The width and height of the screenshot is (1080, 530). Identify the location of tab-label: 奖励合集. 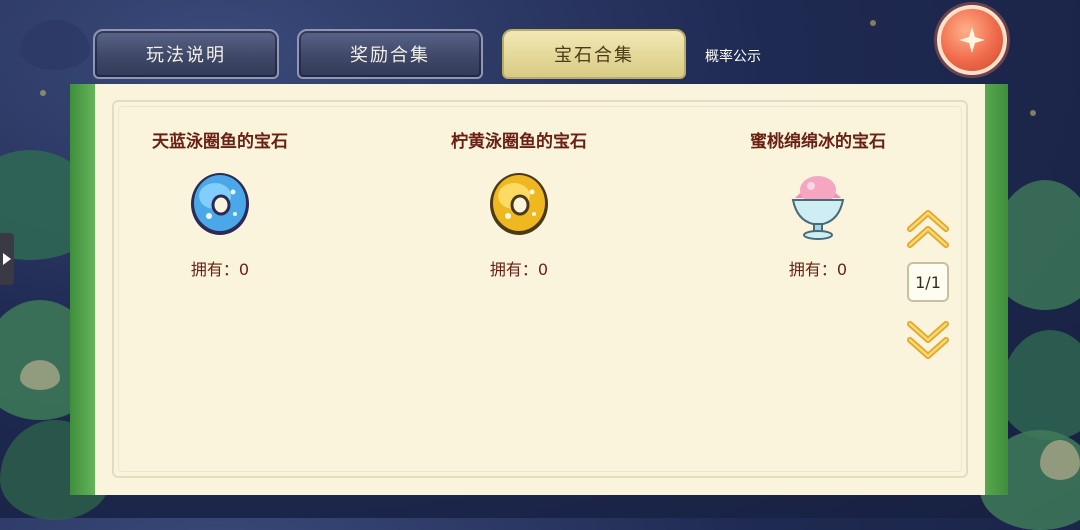
(390, 55).